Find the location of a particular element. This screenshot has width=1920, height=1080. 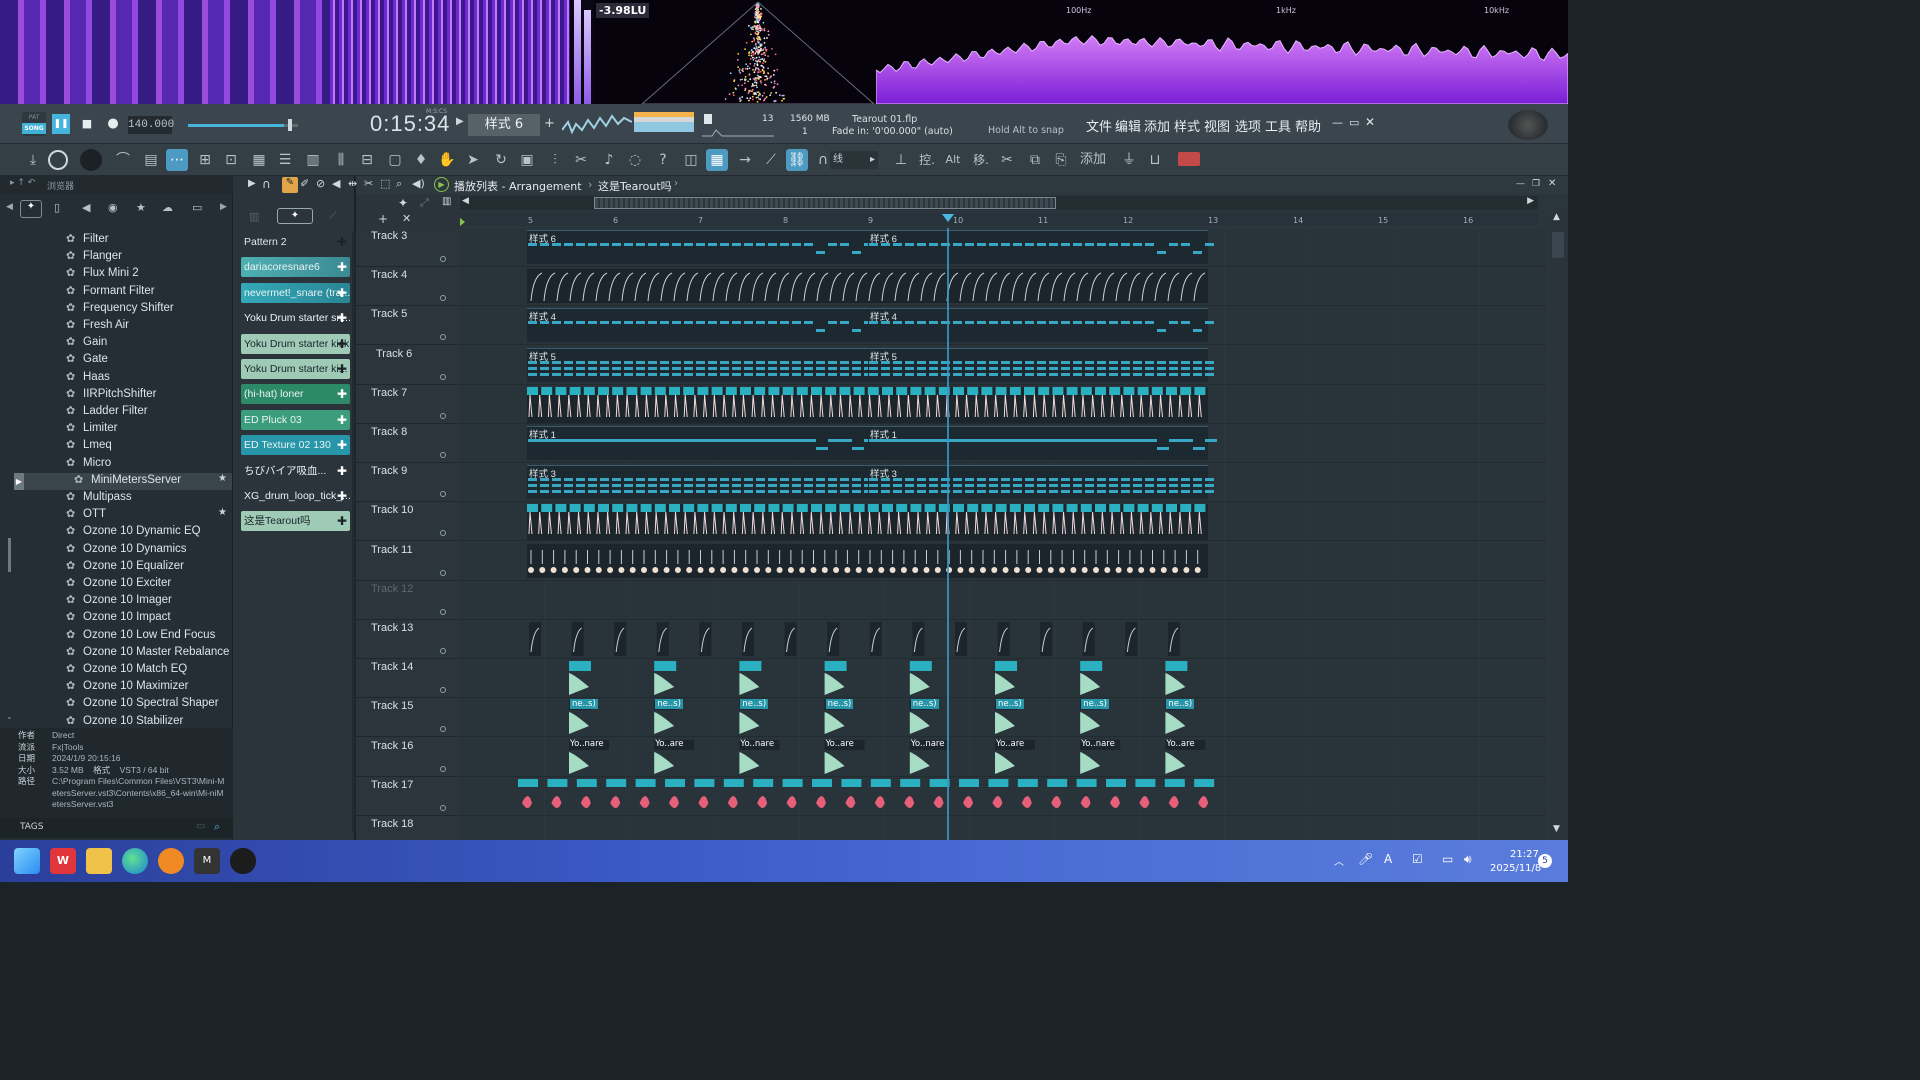

playlist-icon: ◫ is located at coordinates (691, 160).